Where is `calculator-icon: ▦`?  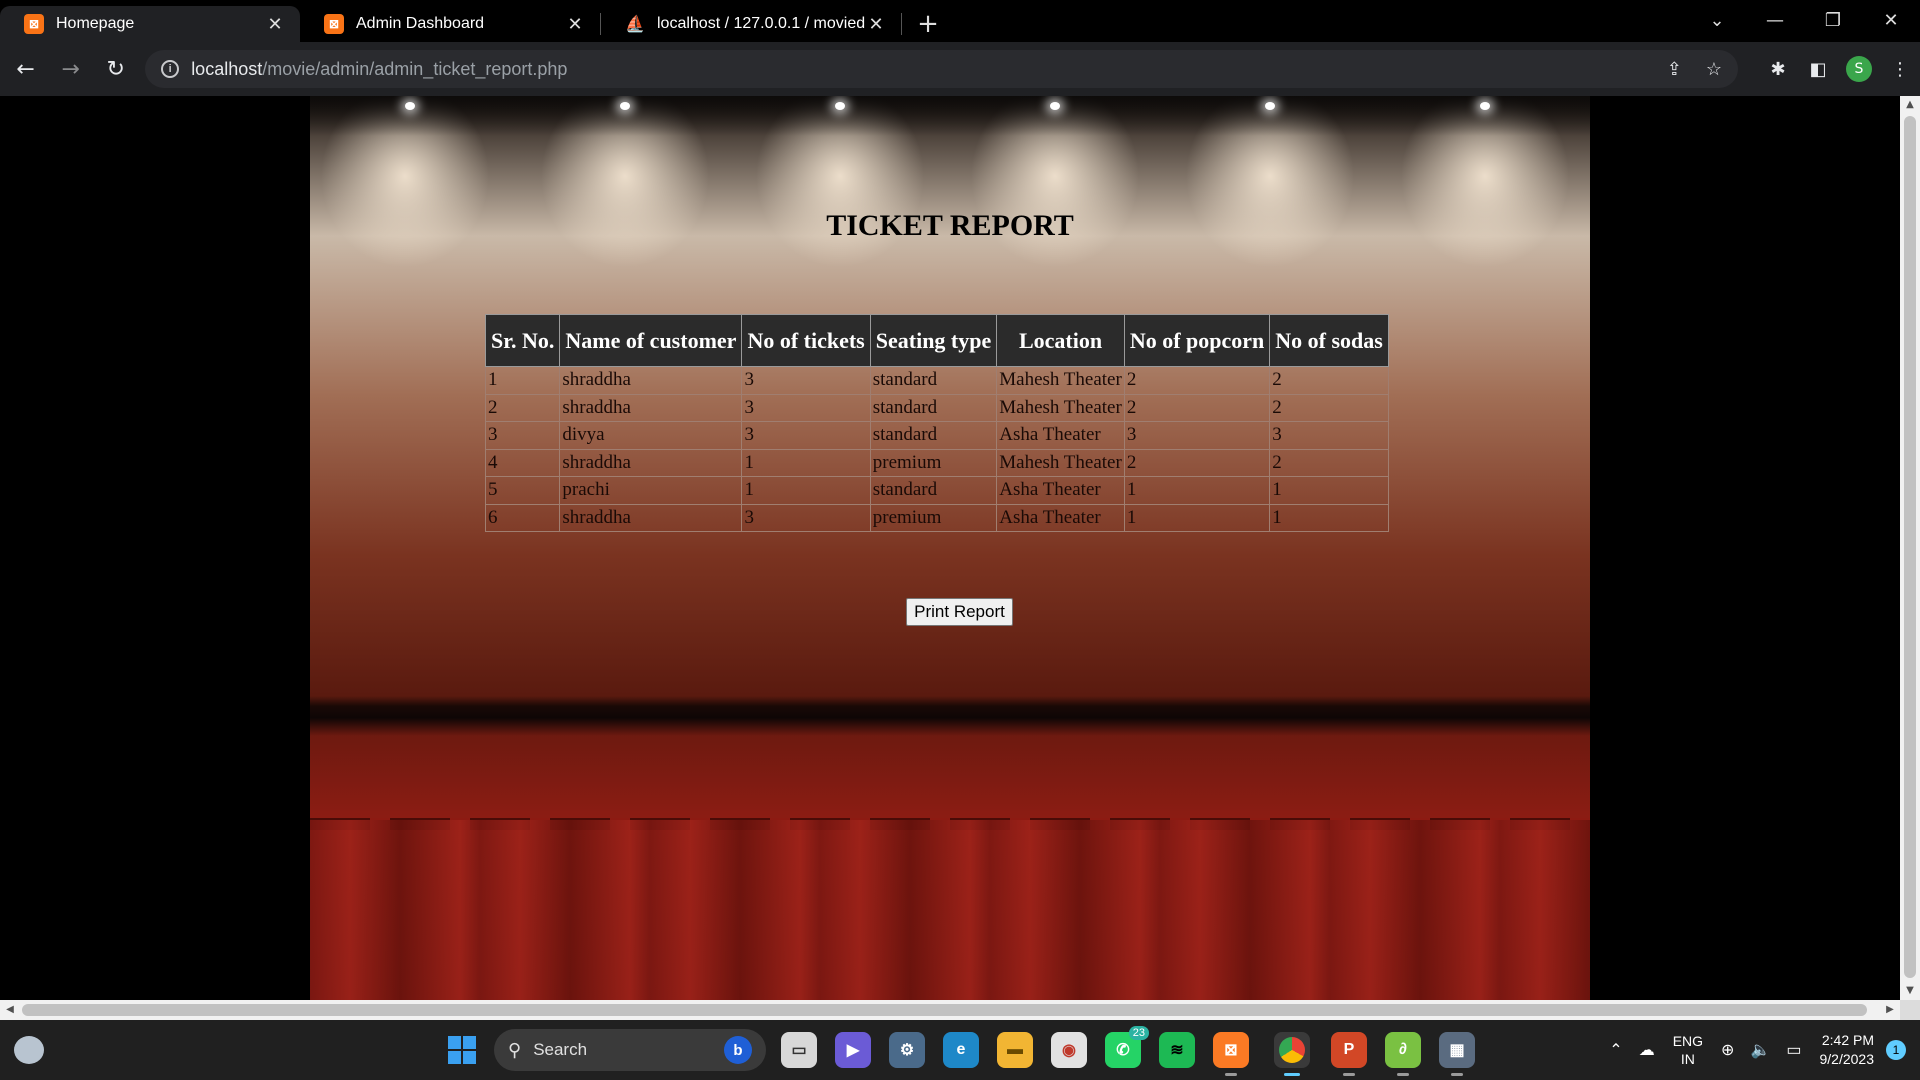
calculator-icon: ▦ is located at coordinates (1457, 1054).